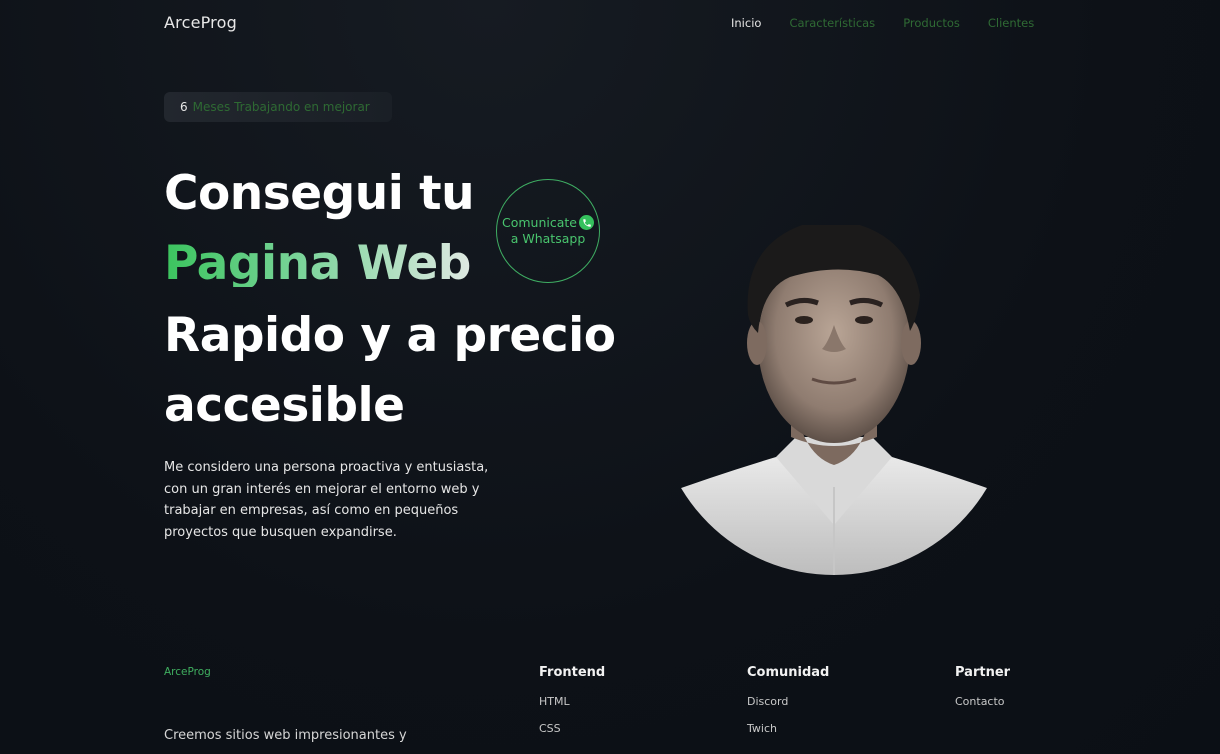 The image size is (1220, 754). I want to click on footer-column-partner: Partner Contacto, so click(982, 693).